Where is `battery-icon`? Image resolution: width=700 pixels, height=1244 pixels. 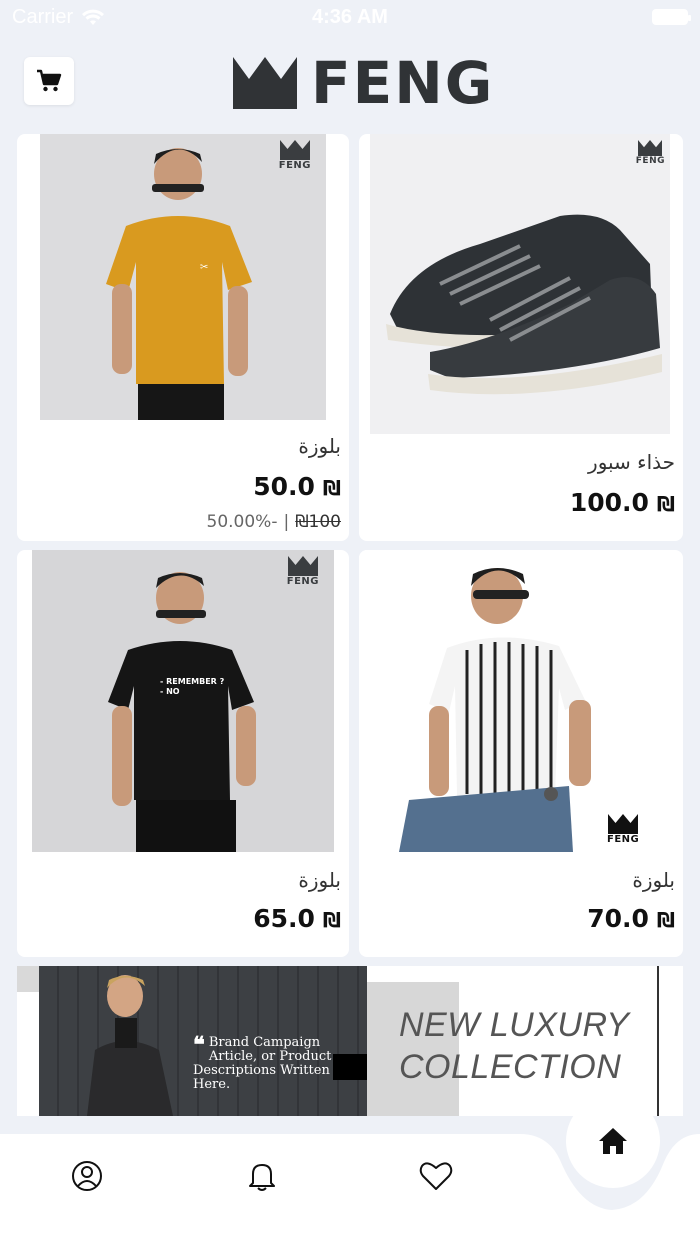 battery-icon is located at coordinates (671, 17).